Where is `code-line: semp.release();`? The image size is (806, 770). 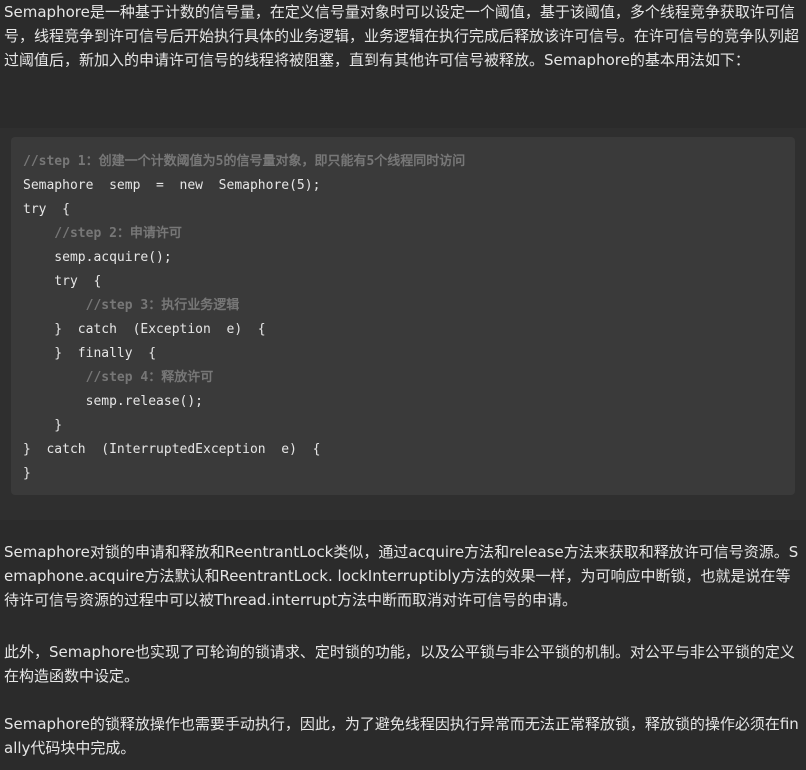
code-line: semp.release(); is located at coordinates (113, 401).